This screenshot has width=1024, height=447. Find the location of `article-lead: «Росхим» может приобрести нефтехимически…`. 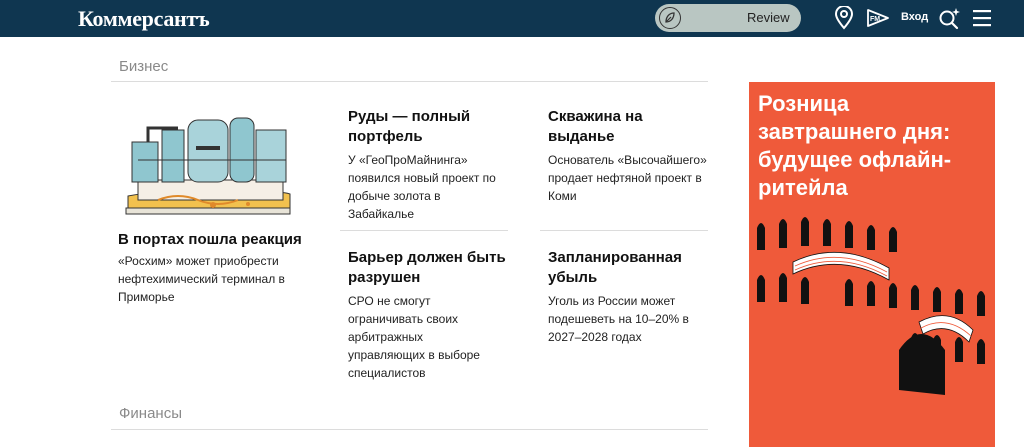

article-lead: «Росхим» может приобрести нефтехимически… is located at coordinates (201, 279).